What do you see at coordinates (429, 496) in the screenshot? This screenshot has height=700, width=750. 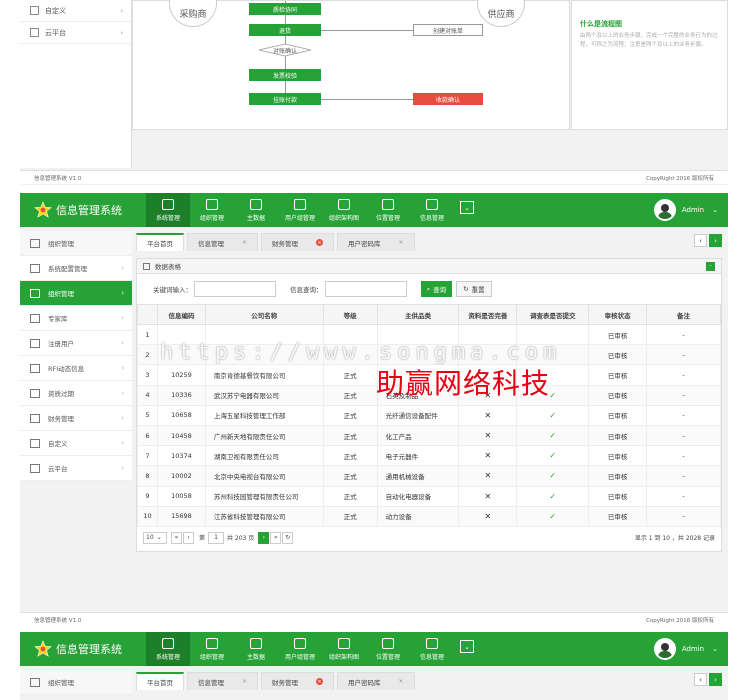 I see `table-row: 9 10058 苏州科技园管理有限责任公司 正式 自动化电器设备 ✕ ✓ 已审核 -` at bounding box center [429, 496].